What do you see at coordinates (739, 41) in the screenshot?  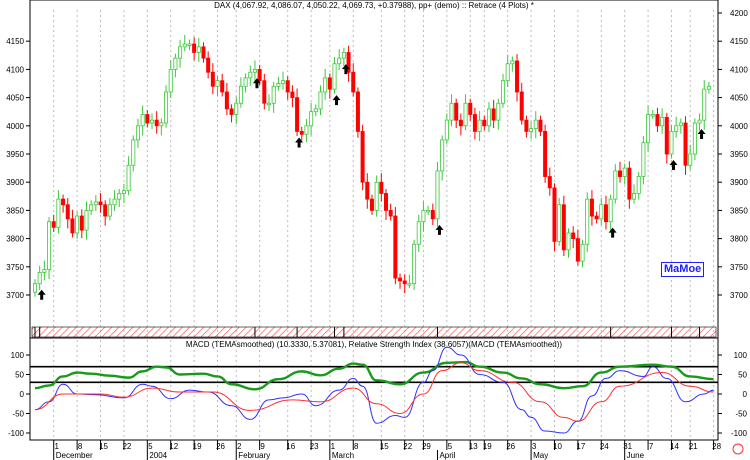 I see `price-label-right: 4150` at bounding box center [739, 41].